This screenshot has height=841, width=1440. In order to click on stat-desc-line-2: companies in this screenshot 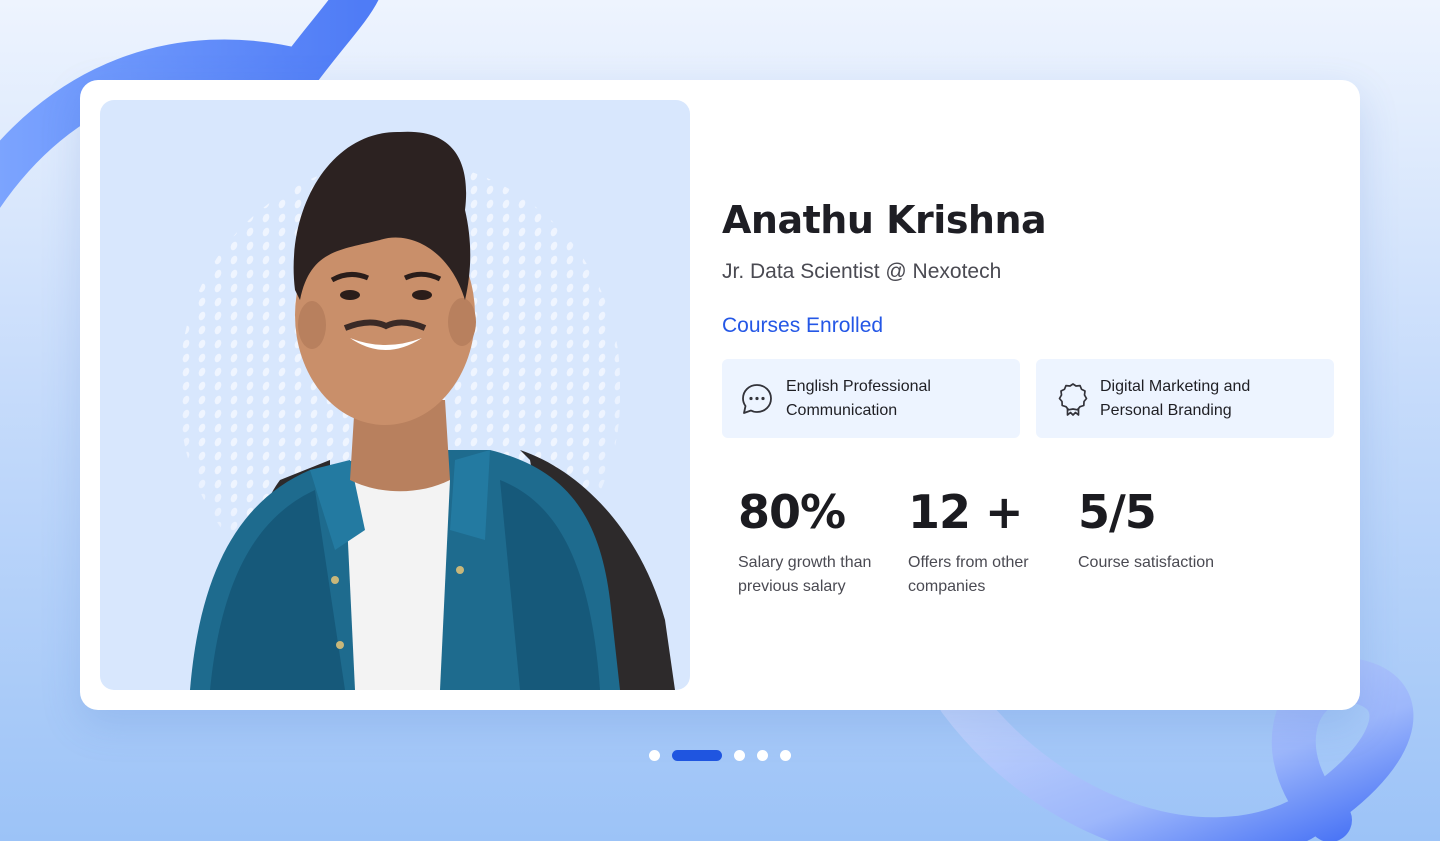, I will do `click(947, 586)`.